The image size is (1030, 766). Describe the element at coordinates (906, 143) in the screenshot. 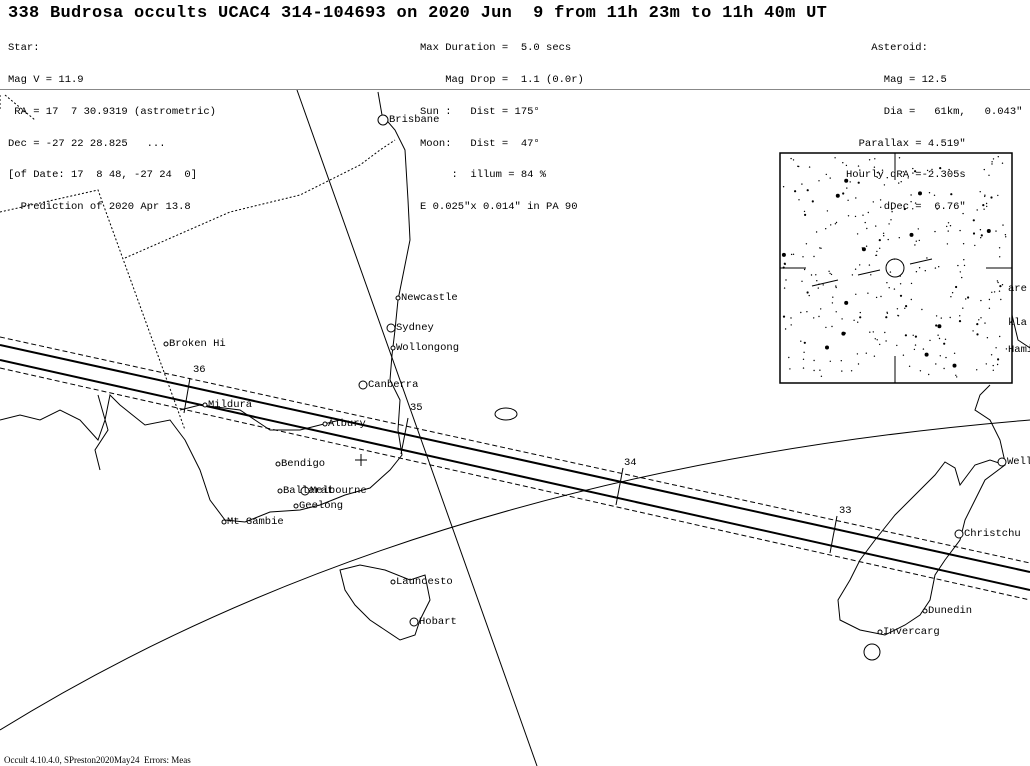

I see `asteroid-parallax: Parallax = 4.519"` at that location.